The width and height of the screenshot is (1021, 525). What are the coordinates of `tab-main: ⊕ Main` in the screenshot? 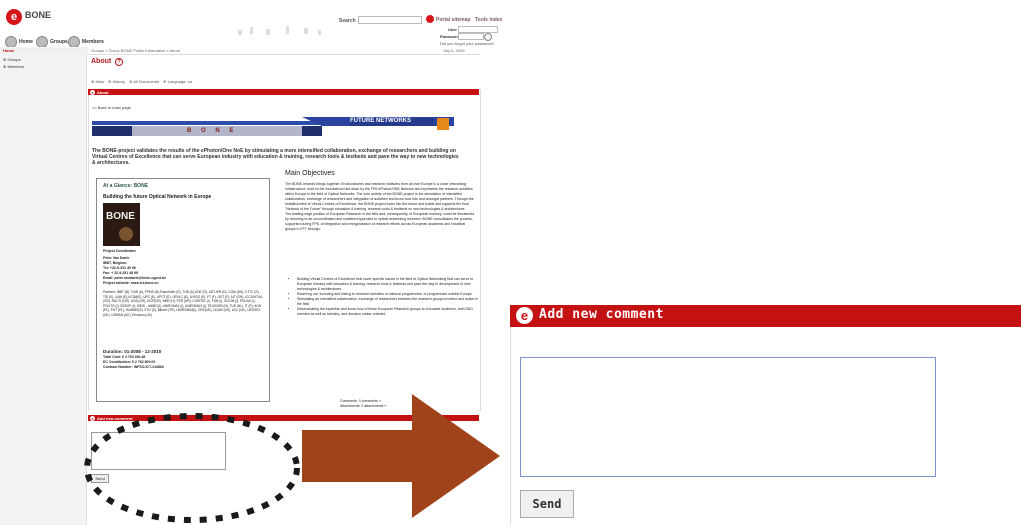 It's located at (97, 81).